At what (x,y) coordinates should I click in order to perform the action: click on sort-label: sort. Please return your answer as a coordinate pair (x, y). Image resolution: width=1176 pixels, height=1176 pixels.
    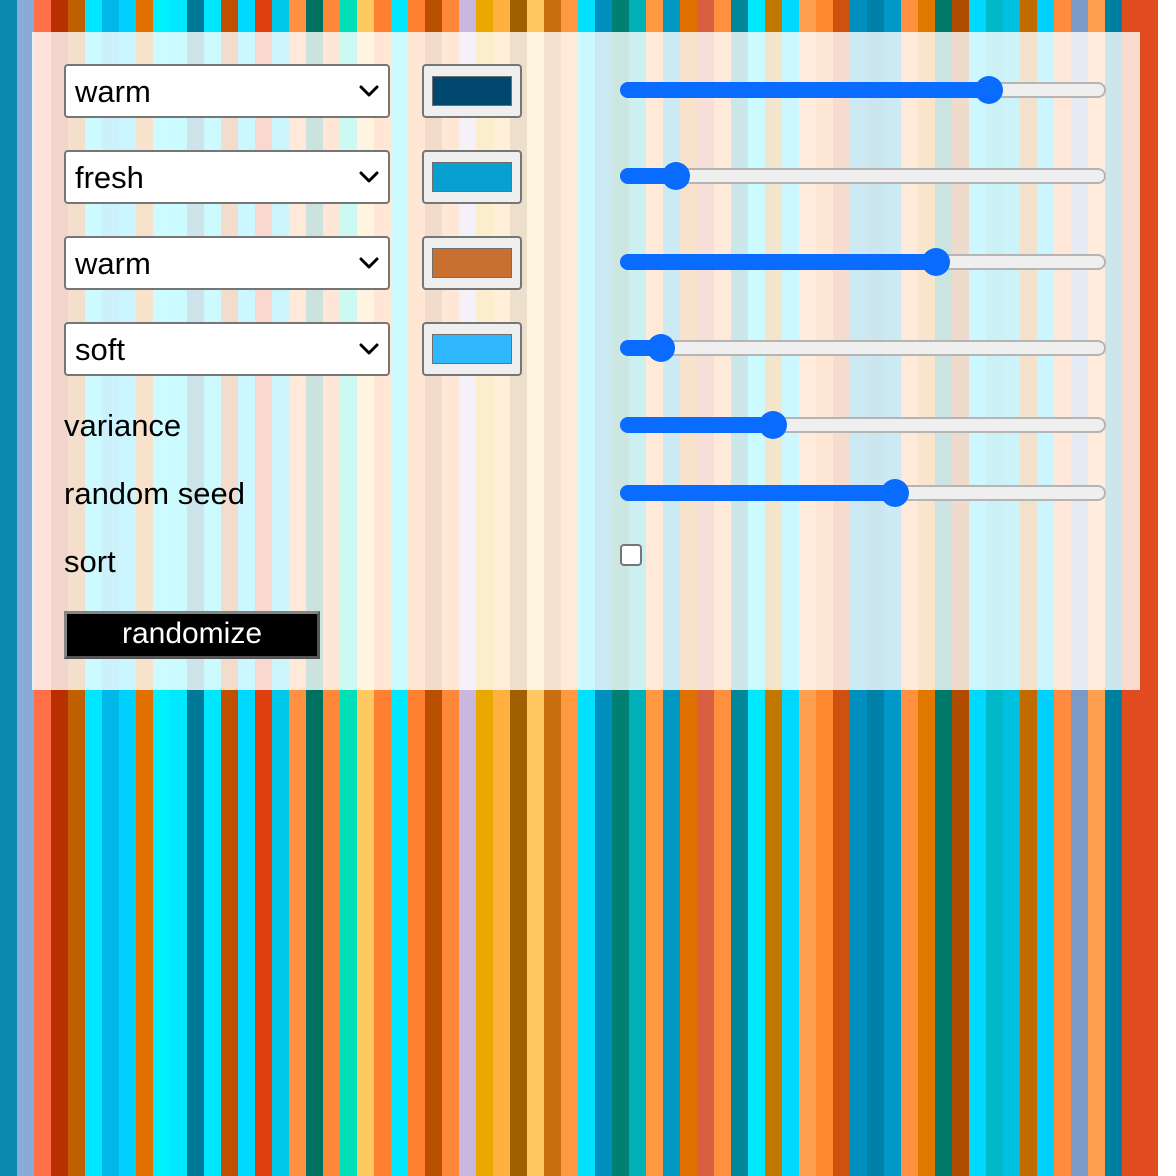
    Looking at the image, I should click on (90, 561).